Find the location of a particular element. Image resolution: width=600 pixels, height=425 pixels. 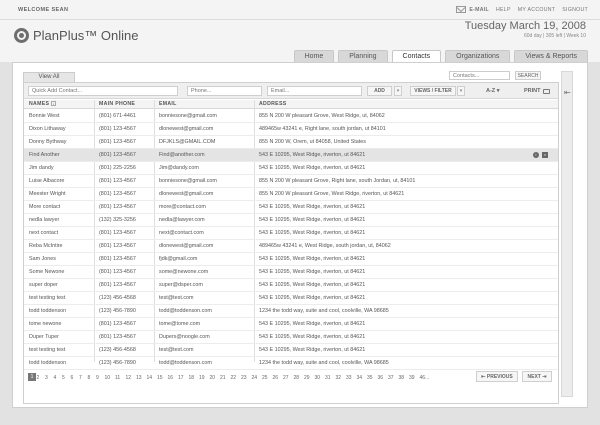

page-link: 37 is located at coordinates (391, 378).